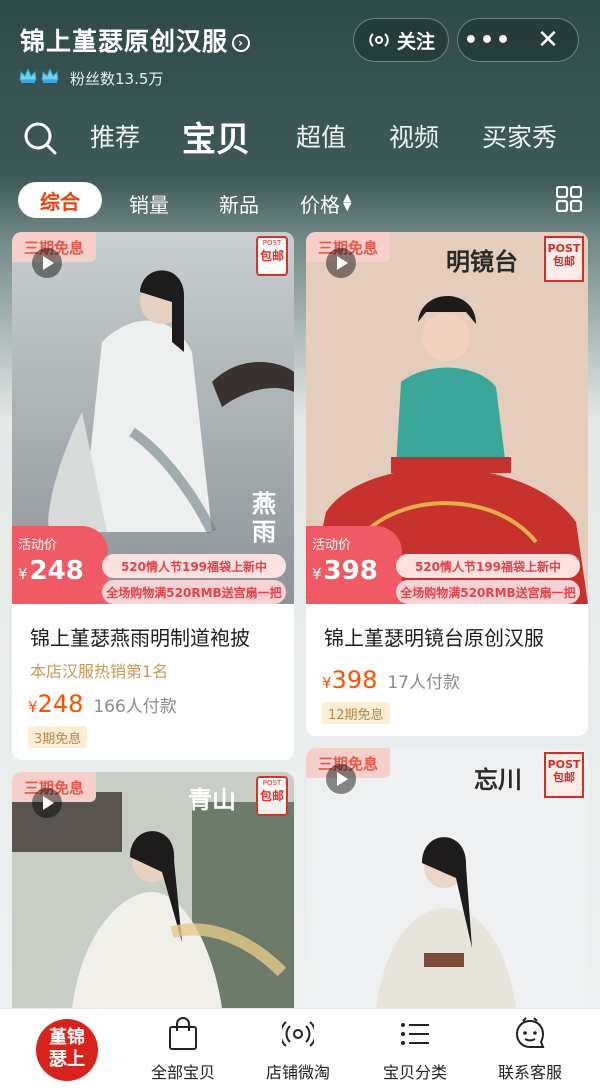  I want to click on follow-label: 关注, so click(415, 41).